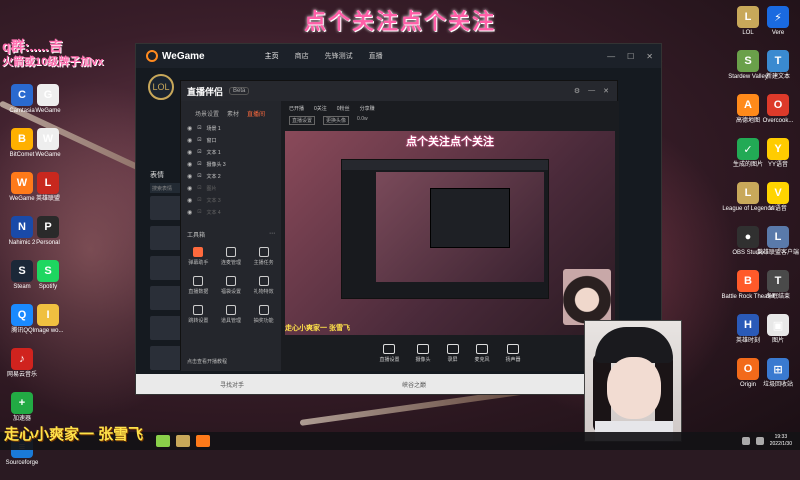 The image size is (800, 480). What do you see at coordinates (747, 385) in the screenshot?
I see `shortcut-label: Origin` at bounding box center [747, 385].